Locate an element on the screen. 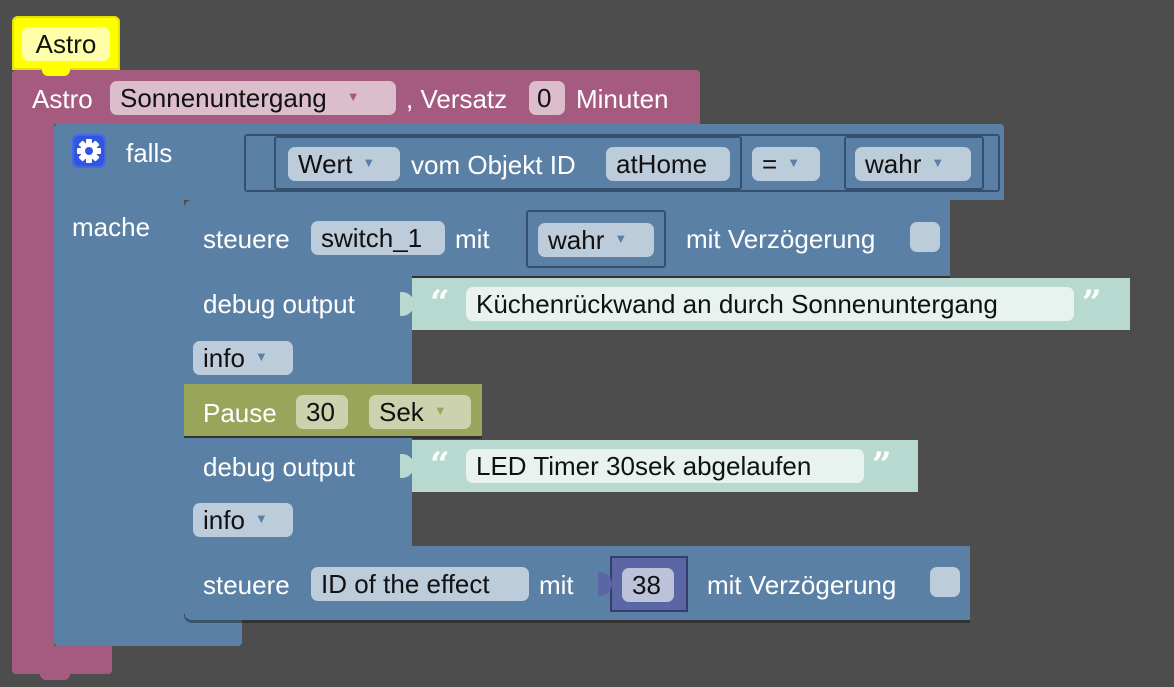  number-value-field: 38 is located at coordinates (648, 585).